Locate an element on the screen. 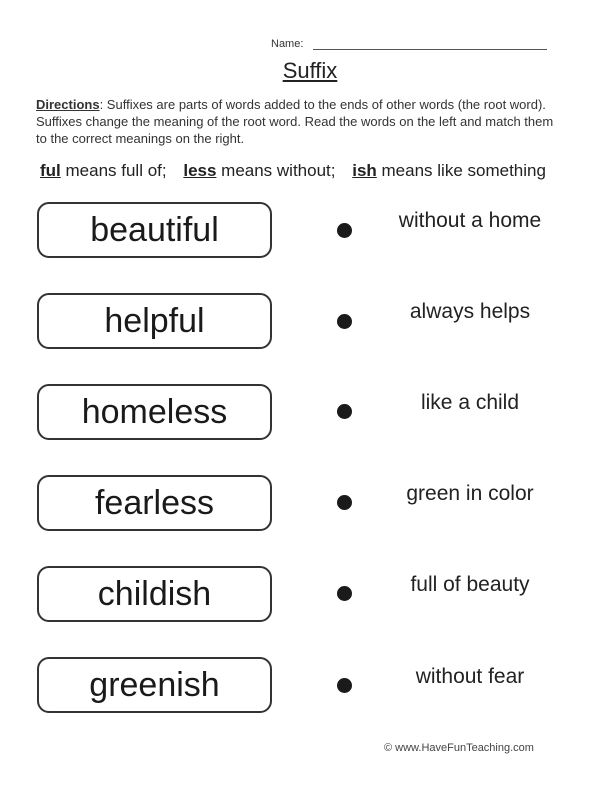 Image resolution: width=600 pixels, height=800 pixels. meaning-text: without fear is located at coordinates (470, 676).